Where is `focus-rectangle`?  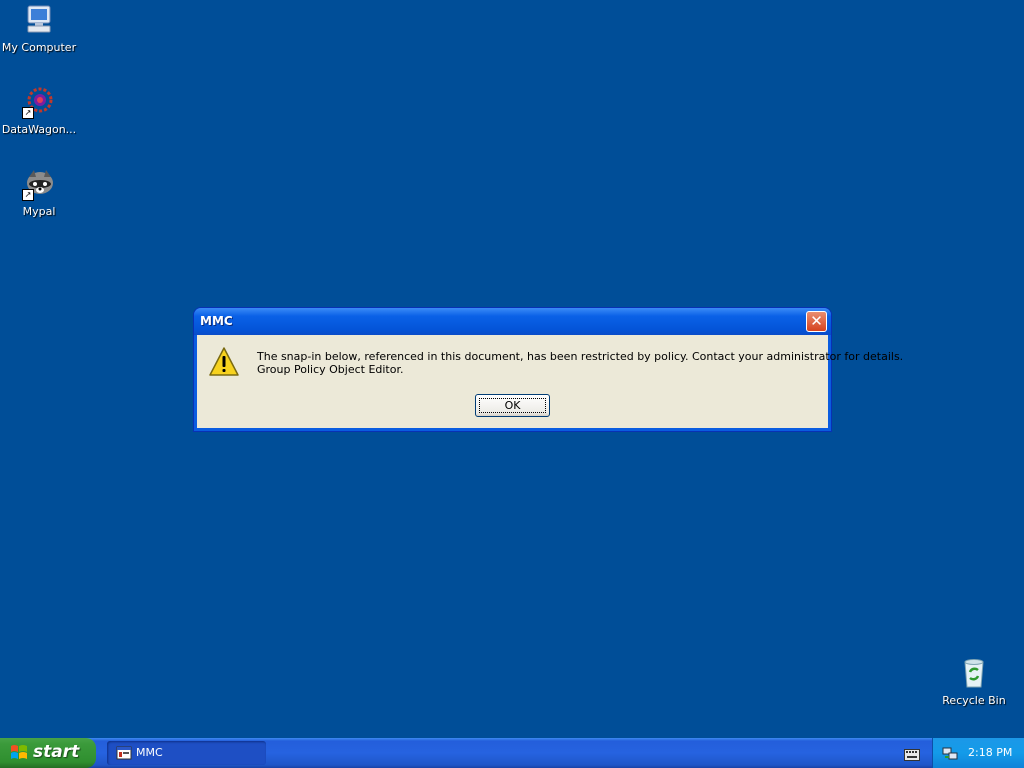
focus-rectangle is located at coordinates (512, 405).